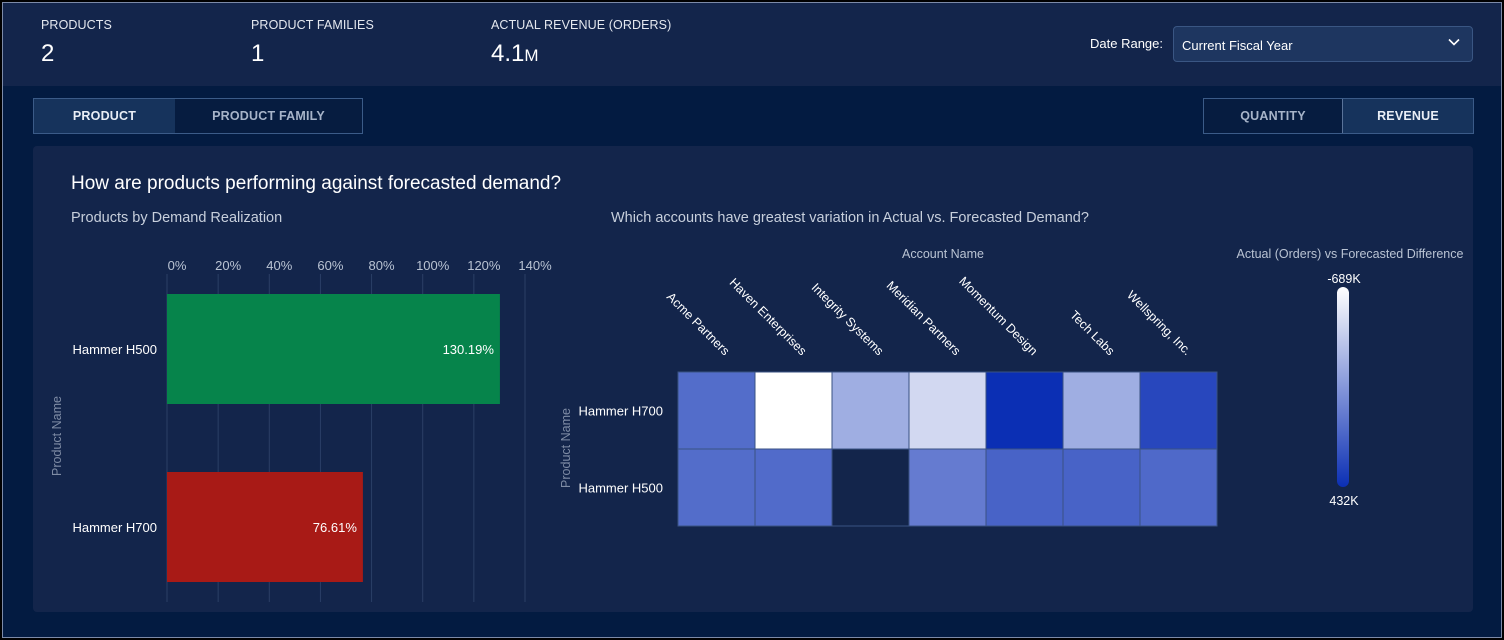 The height and width of the screenshot is (640, 1504). Describe the element at coordinates (1273, 116) in the screenshot. I see `tab-quantity: QUANTITY` at that location.